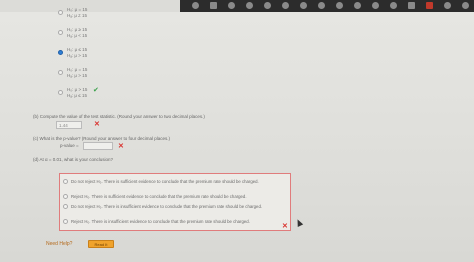 The width and height of the screenshot is (474, 262). Describe the element at coordinates (101, 244) in the screenshot. I see `read-it-button: Read It` at that location.